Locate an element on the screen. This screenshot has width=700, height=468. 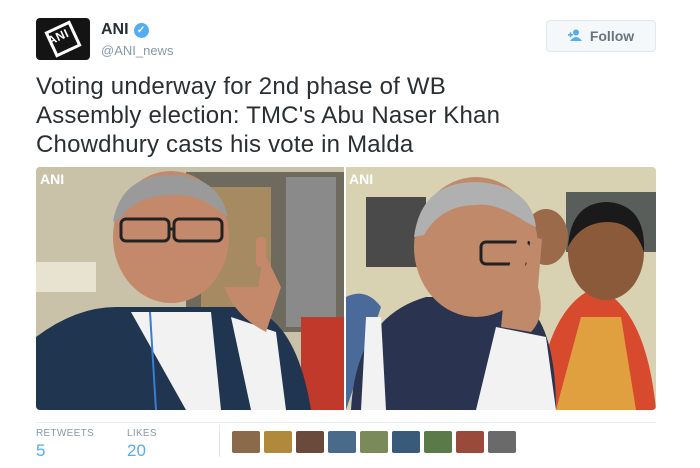
author-name: ANI is located at coordinates (115, 30).